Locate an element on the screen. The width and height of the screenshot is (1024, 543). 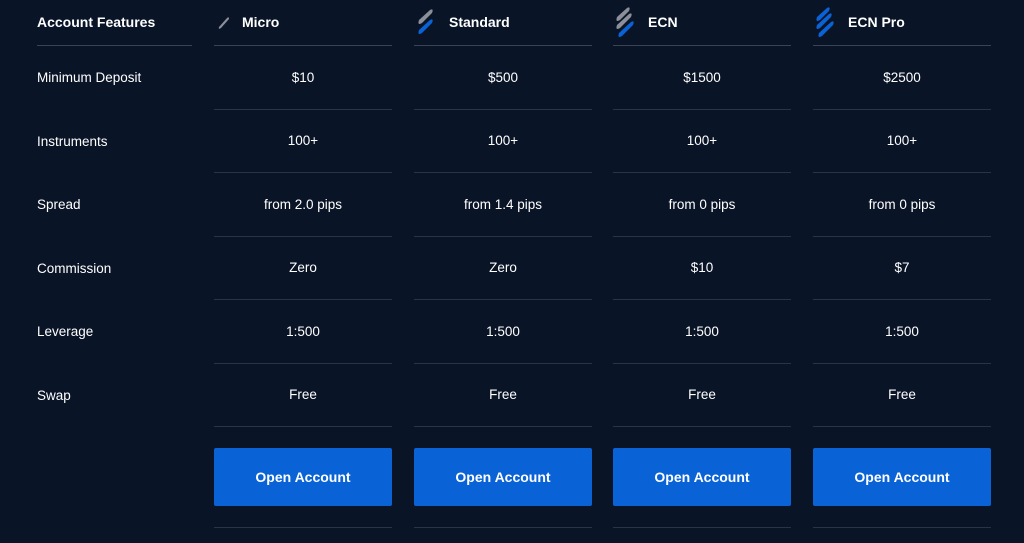
ecn-logo-icon is located at coordinates (625, 21).